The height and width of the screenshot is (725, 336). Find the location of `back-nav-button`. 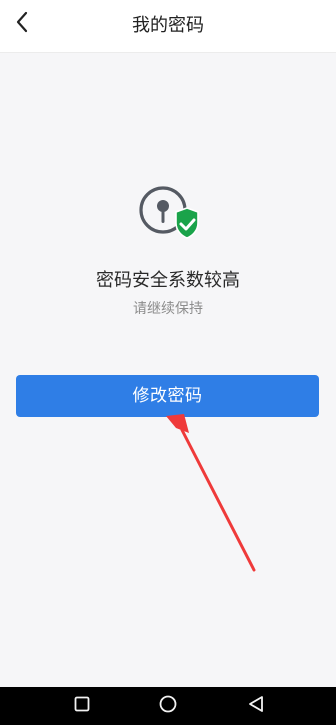

back-nav-button is located at coordinates (256, 706).